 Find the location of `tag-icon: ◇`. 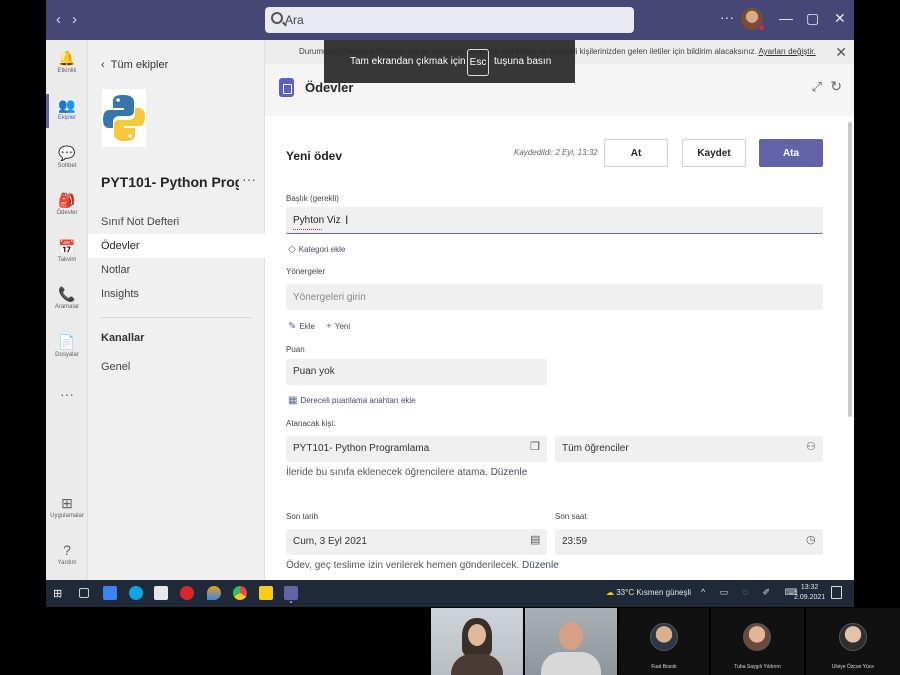

tag-icon: ◇ is located at coordinates (292, 249).